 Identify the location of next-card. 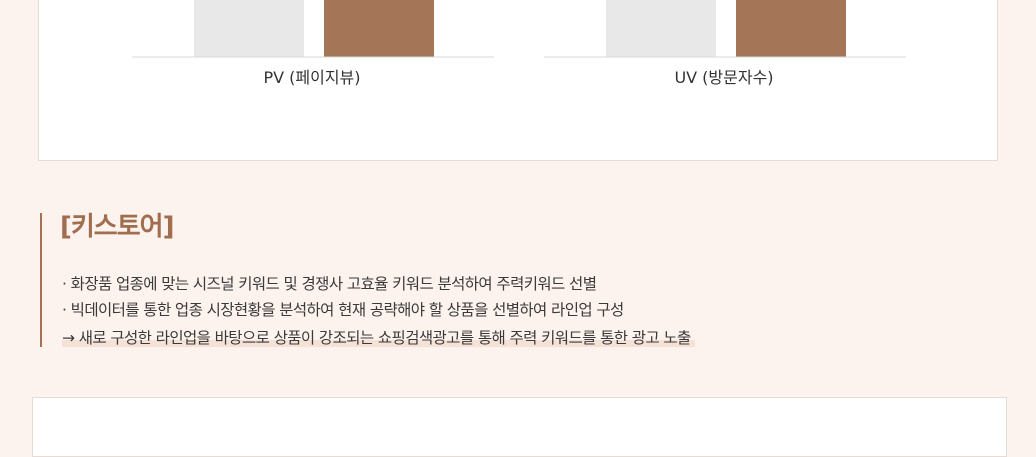
(519, 427).